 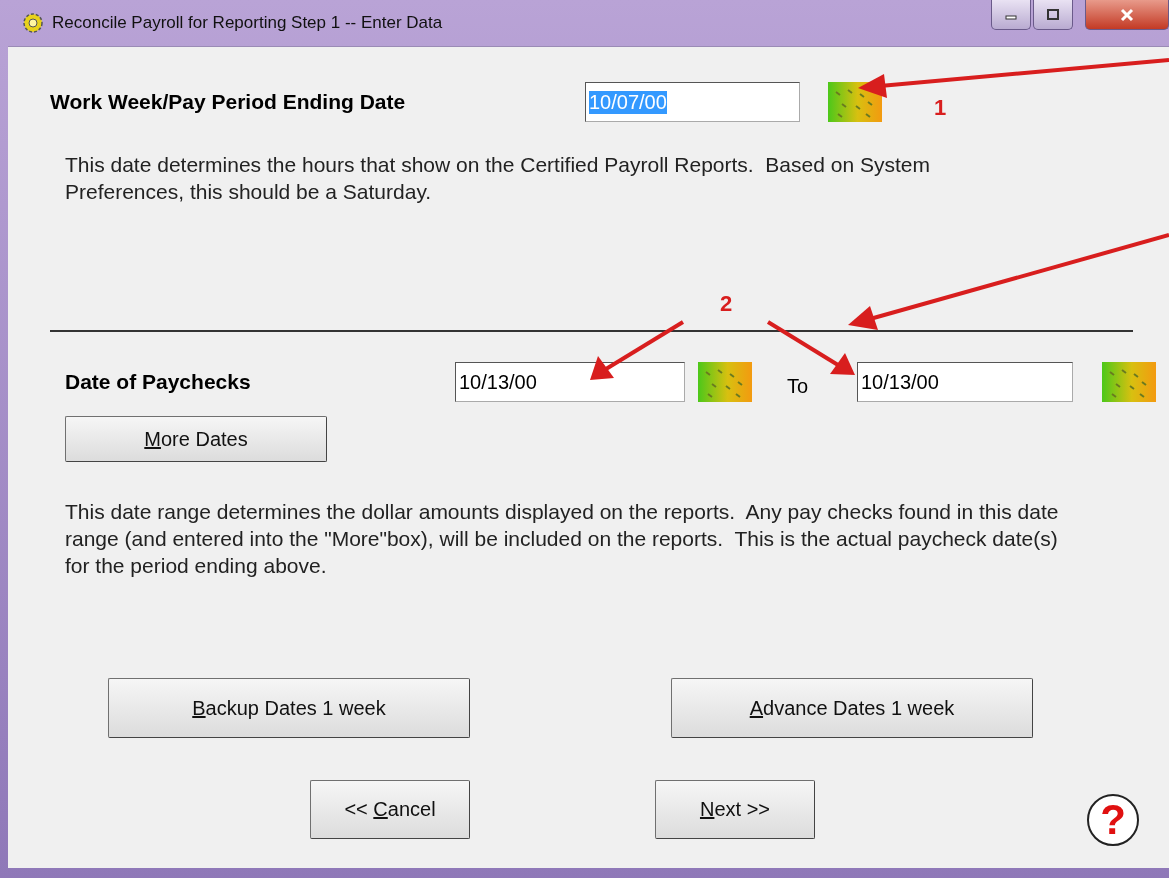 I want to click on maximize-icon, so click(x=1053, y=14).